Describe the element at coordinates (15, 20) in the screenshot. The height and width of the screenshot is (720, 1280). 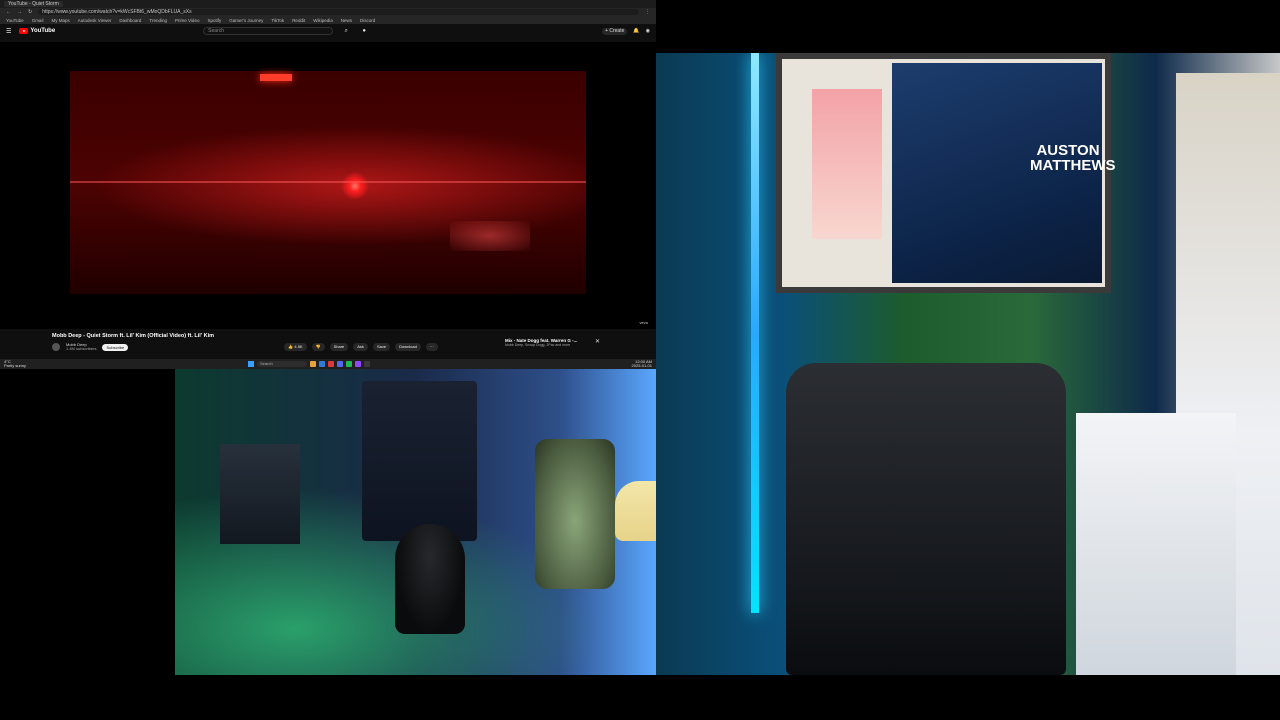
I see `bookmark-item: YouTube` at that location.